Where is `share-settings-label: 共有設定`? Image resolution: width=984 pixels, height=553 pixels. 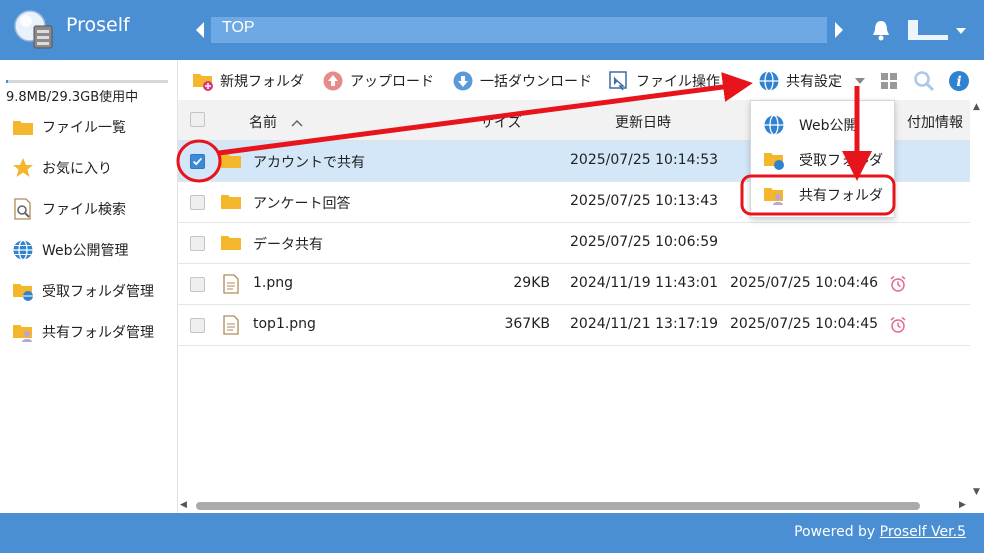 share-settings-label: 共有設定 is located at coordinates (814, 82).